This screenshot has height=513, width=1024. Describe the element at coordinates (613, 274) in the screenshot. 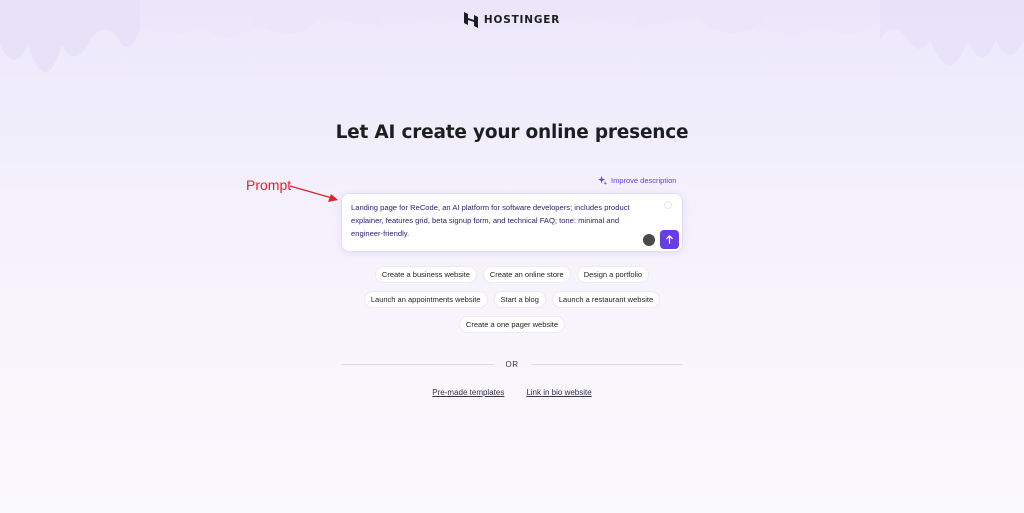

I see `chip-design-portfolio: Design a portfolio` at that location.